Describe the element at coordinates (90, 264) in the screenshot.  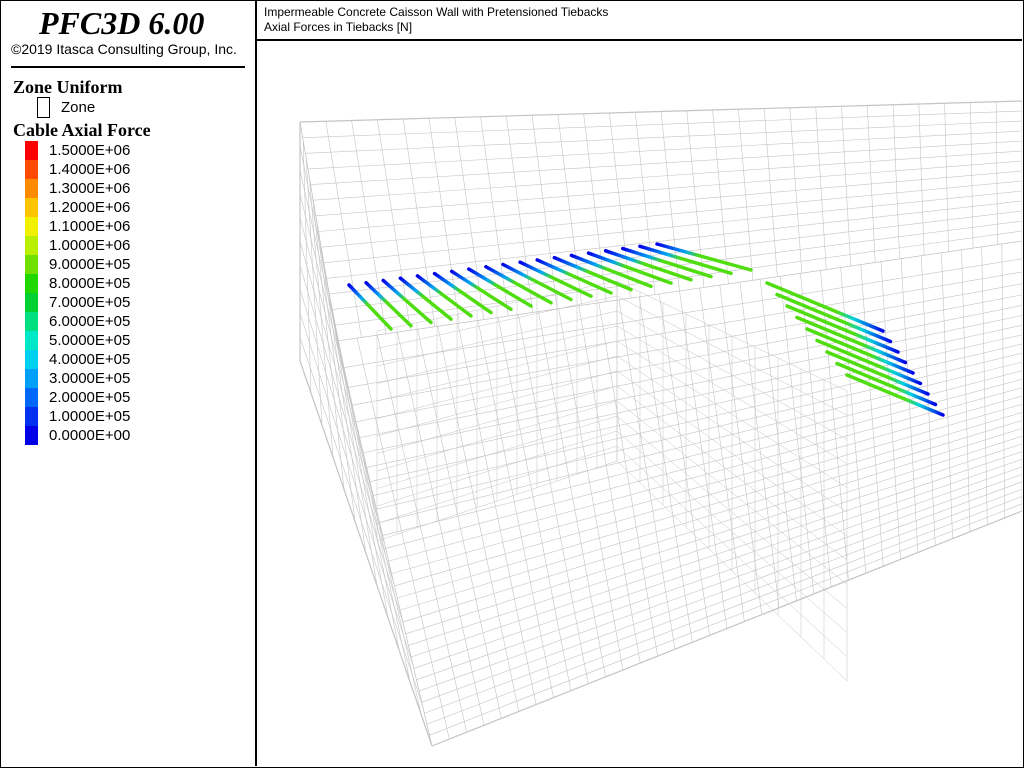
I see `legend-label: 9.0000E+05` at that location.